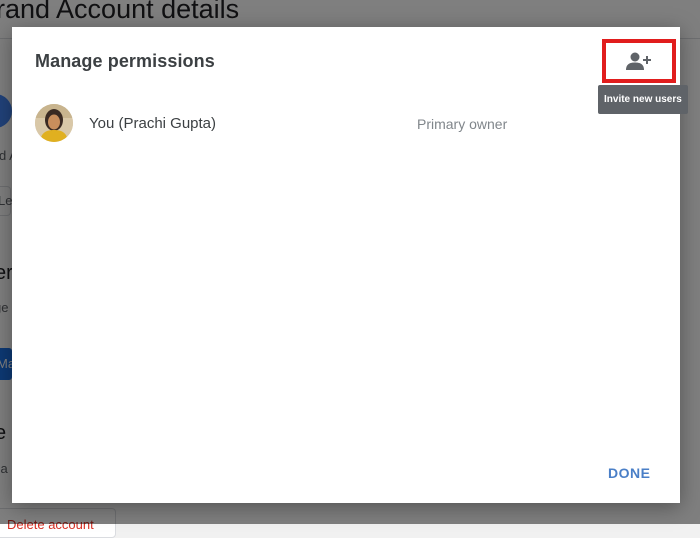  What do you see at coordinates (153, 123) in the screenshot?
I see `user-name: You (Prachi Gupta)` at bounding box center [153, 123].